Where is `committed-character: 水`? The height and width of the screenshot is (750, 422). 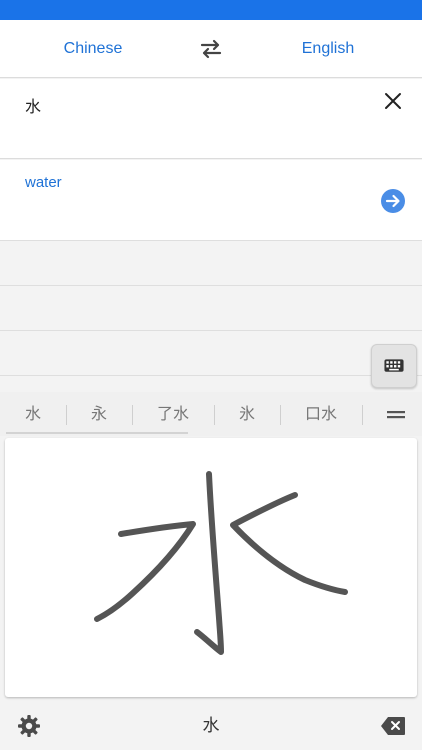 committed-character: 水 is located at coordinates (211, 726).